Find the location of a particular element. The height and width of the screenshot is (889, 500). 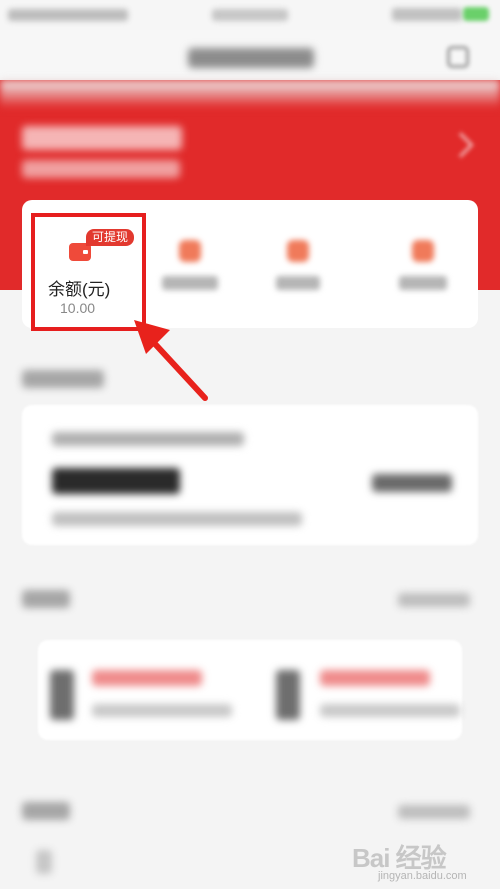

settings-icon is located at coordinates (458, 57).